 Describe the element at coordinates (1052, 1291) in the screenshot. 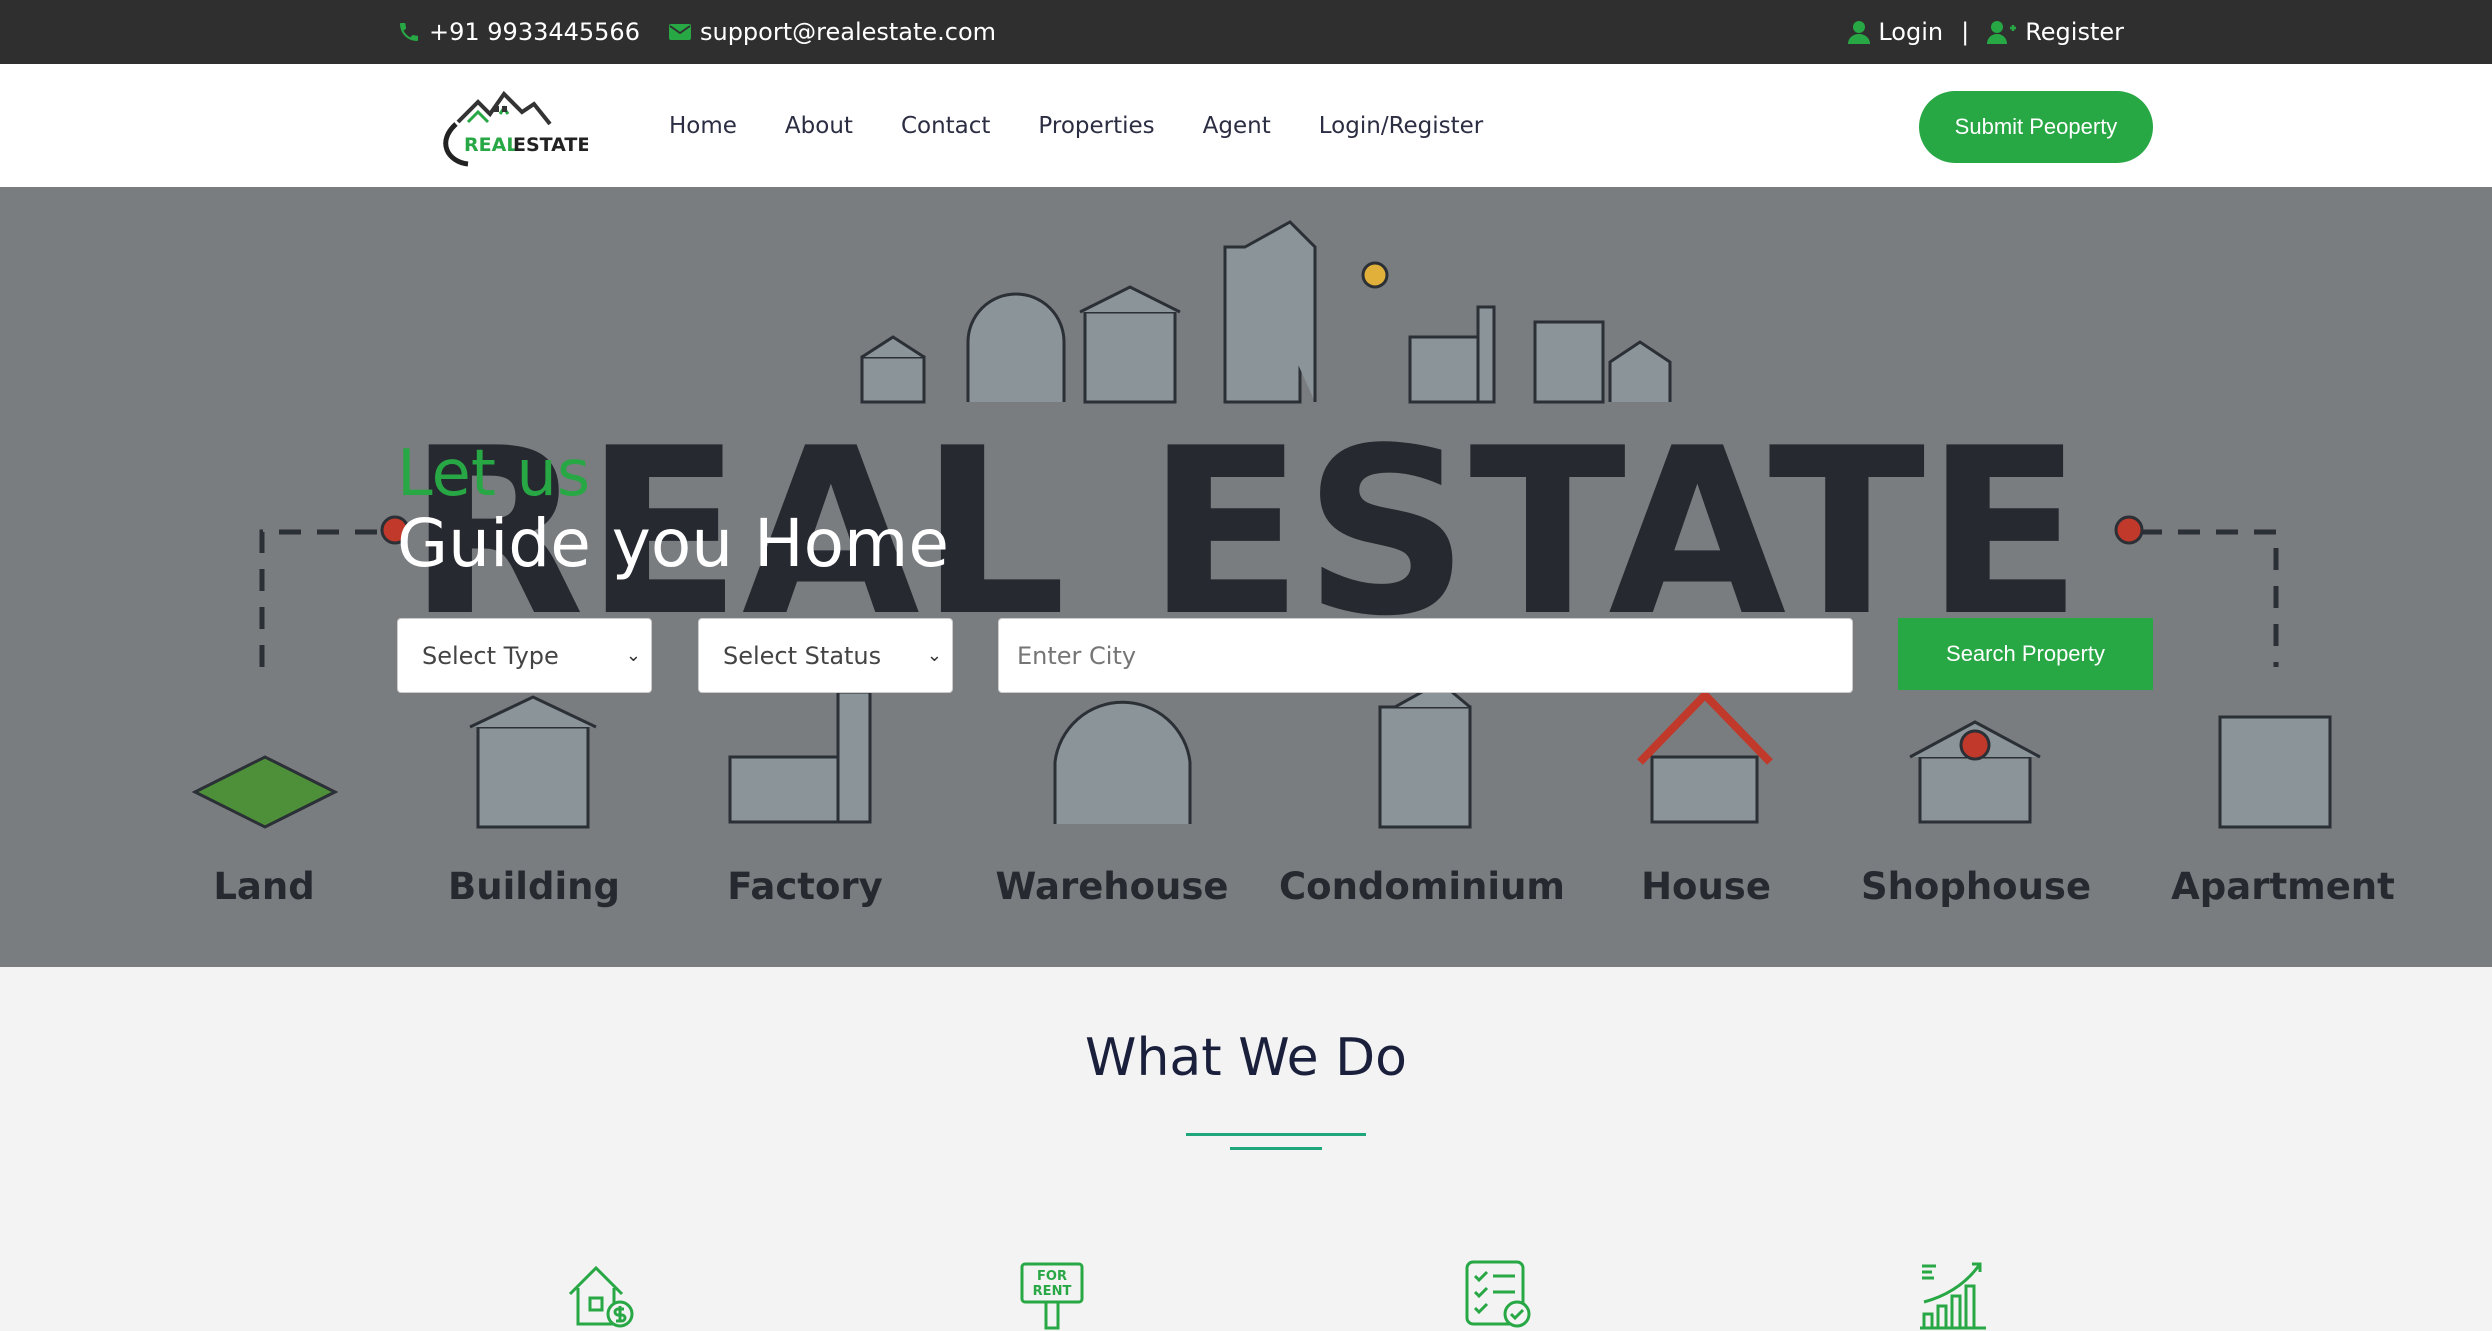

I see `for-rent-line2: RENT` at that location.